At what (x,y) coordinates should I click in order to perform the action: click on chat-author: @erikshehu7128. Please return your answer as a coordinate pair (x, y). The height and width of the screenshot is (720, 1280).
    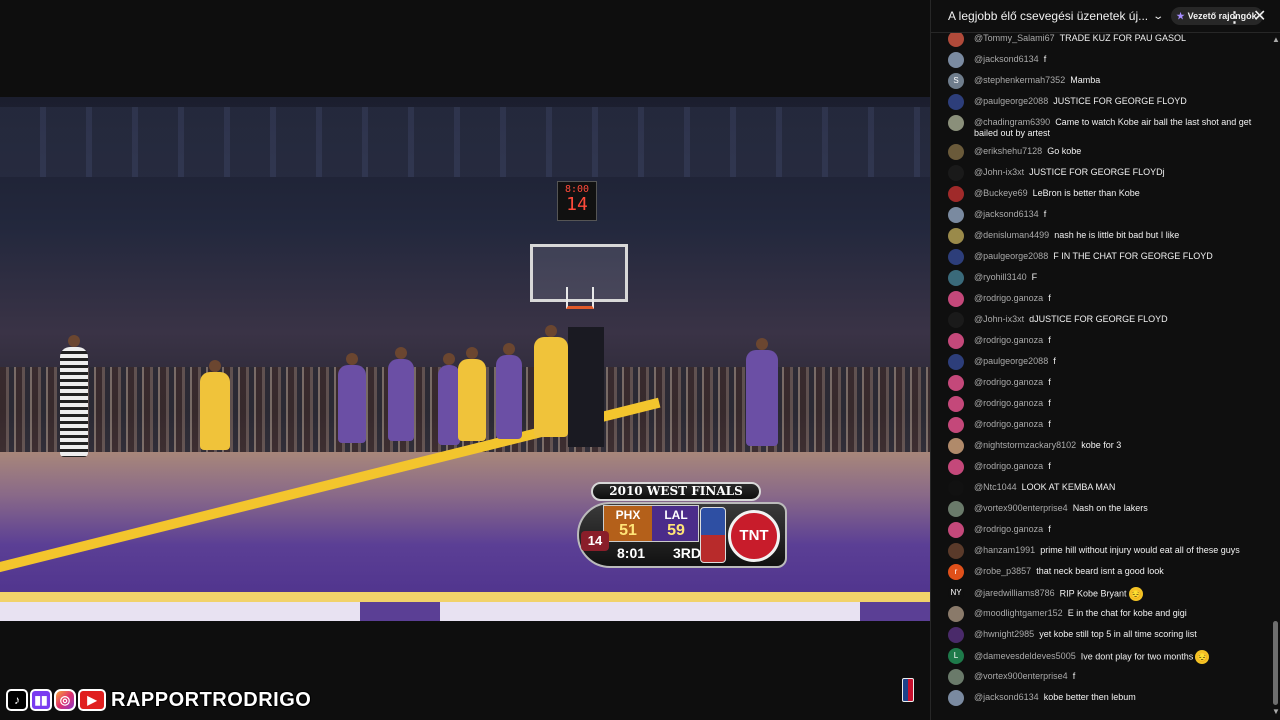
    Looking at the image, I should click on (1008, 151).